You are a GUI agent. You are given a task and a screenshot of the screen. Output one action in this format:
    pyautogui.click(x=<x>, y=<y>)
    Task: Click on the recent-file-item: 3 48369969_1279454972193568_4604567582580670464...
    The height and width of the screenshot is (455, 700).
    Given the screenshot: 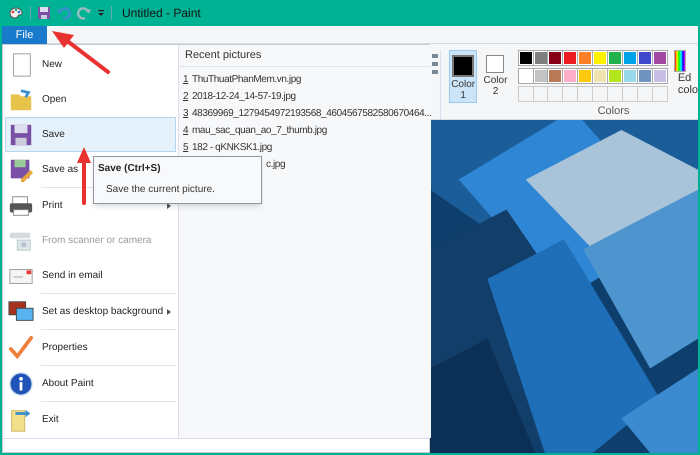 What is the action you would take?
    pyautogui.click(x=305, y=113)
    